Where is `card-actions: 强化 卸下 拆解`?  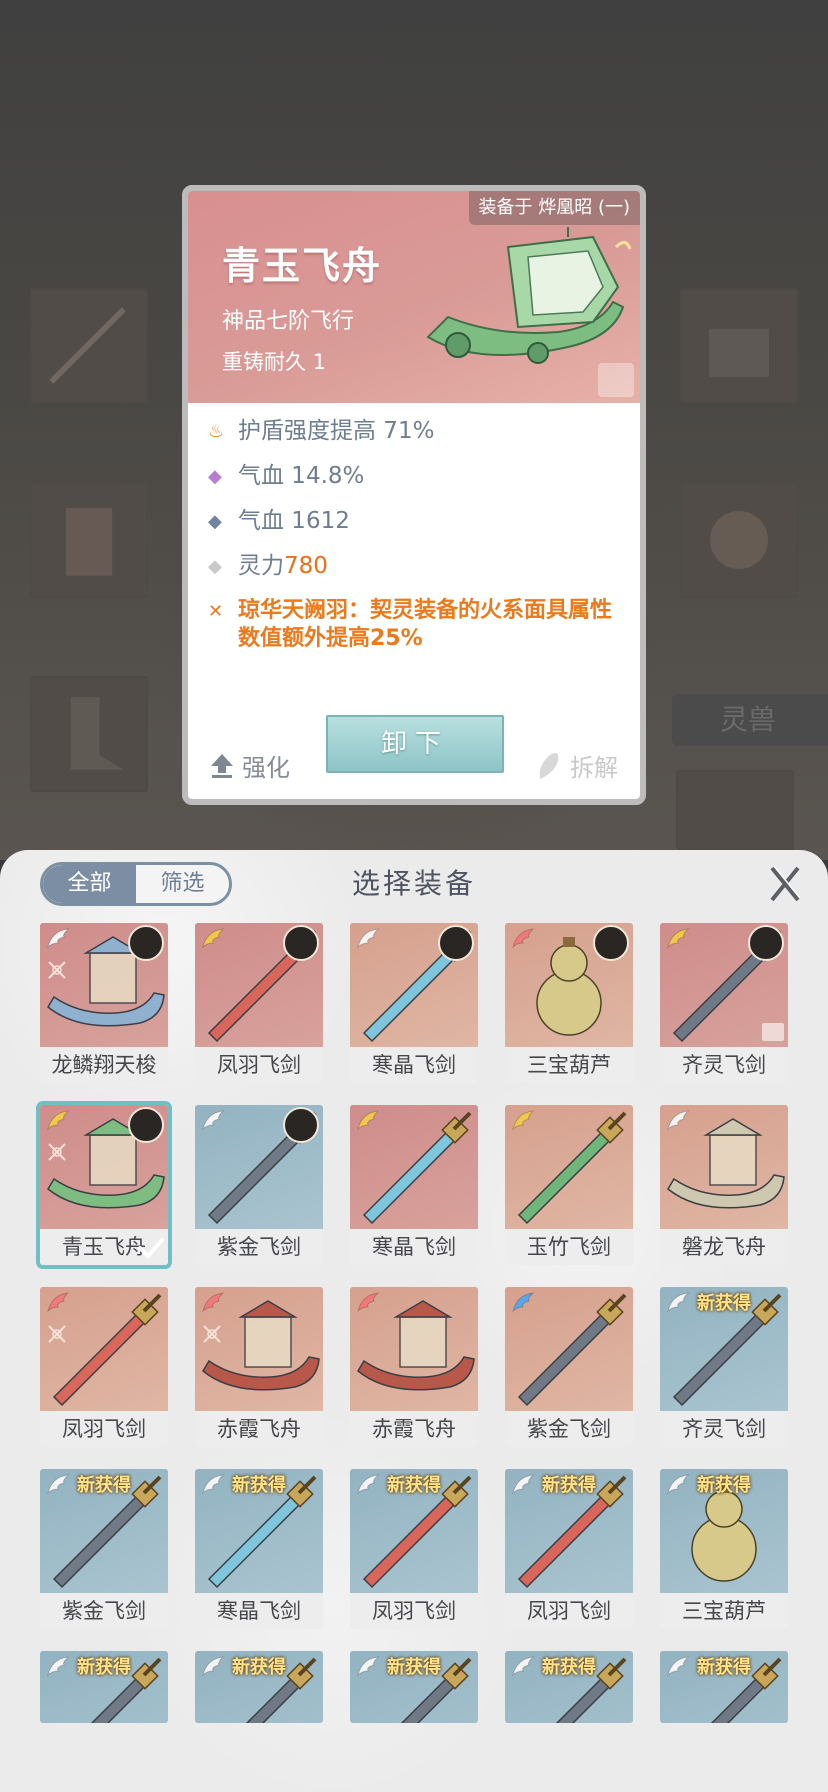
card-actions: 强化 卸下 拆解 is located at coordinates (414, 754).